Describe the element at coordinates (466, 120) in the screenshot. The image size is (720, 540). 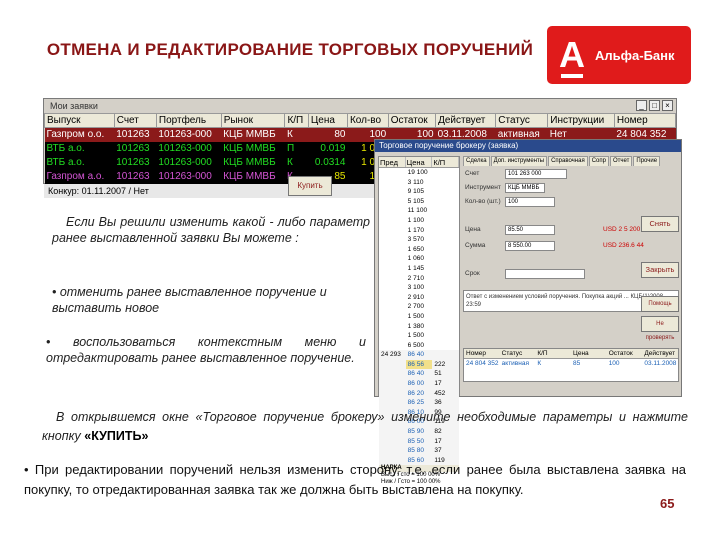
I see `column-header: Действует` at that location.